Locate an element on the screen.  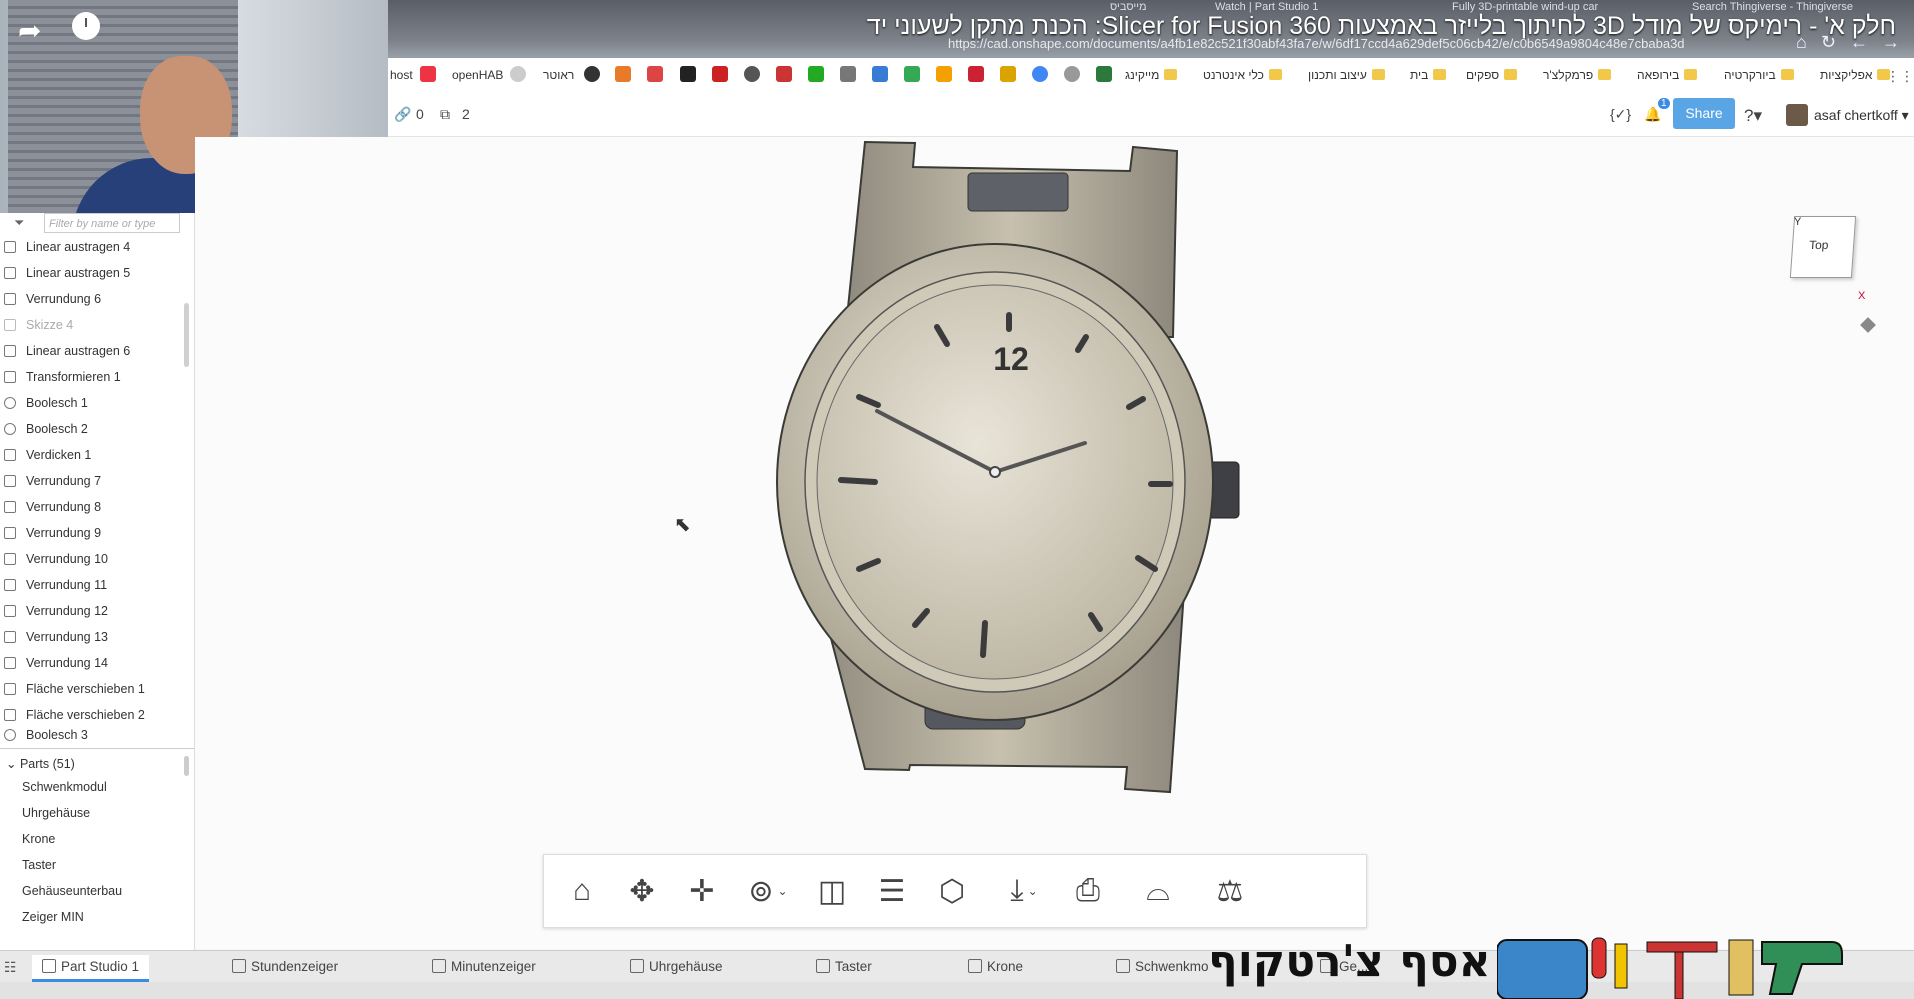
watch-later-icon is located at coordinates (86, 26).